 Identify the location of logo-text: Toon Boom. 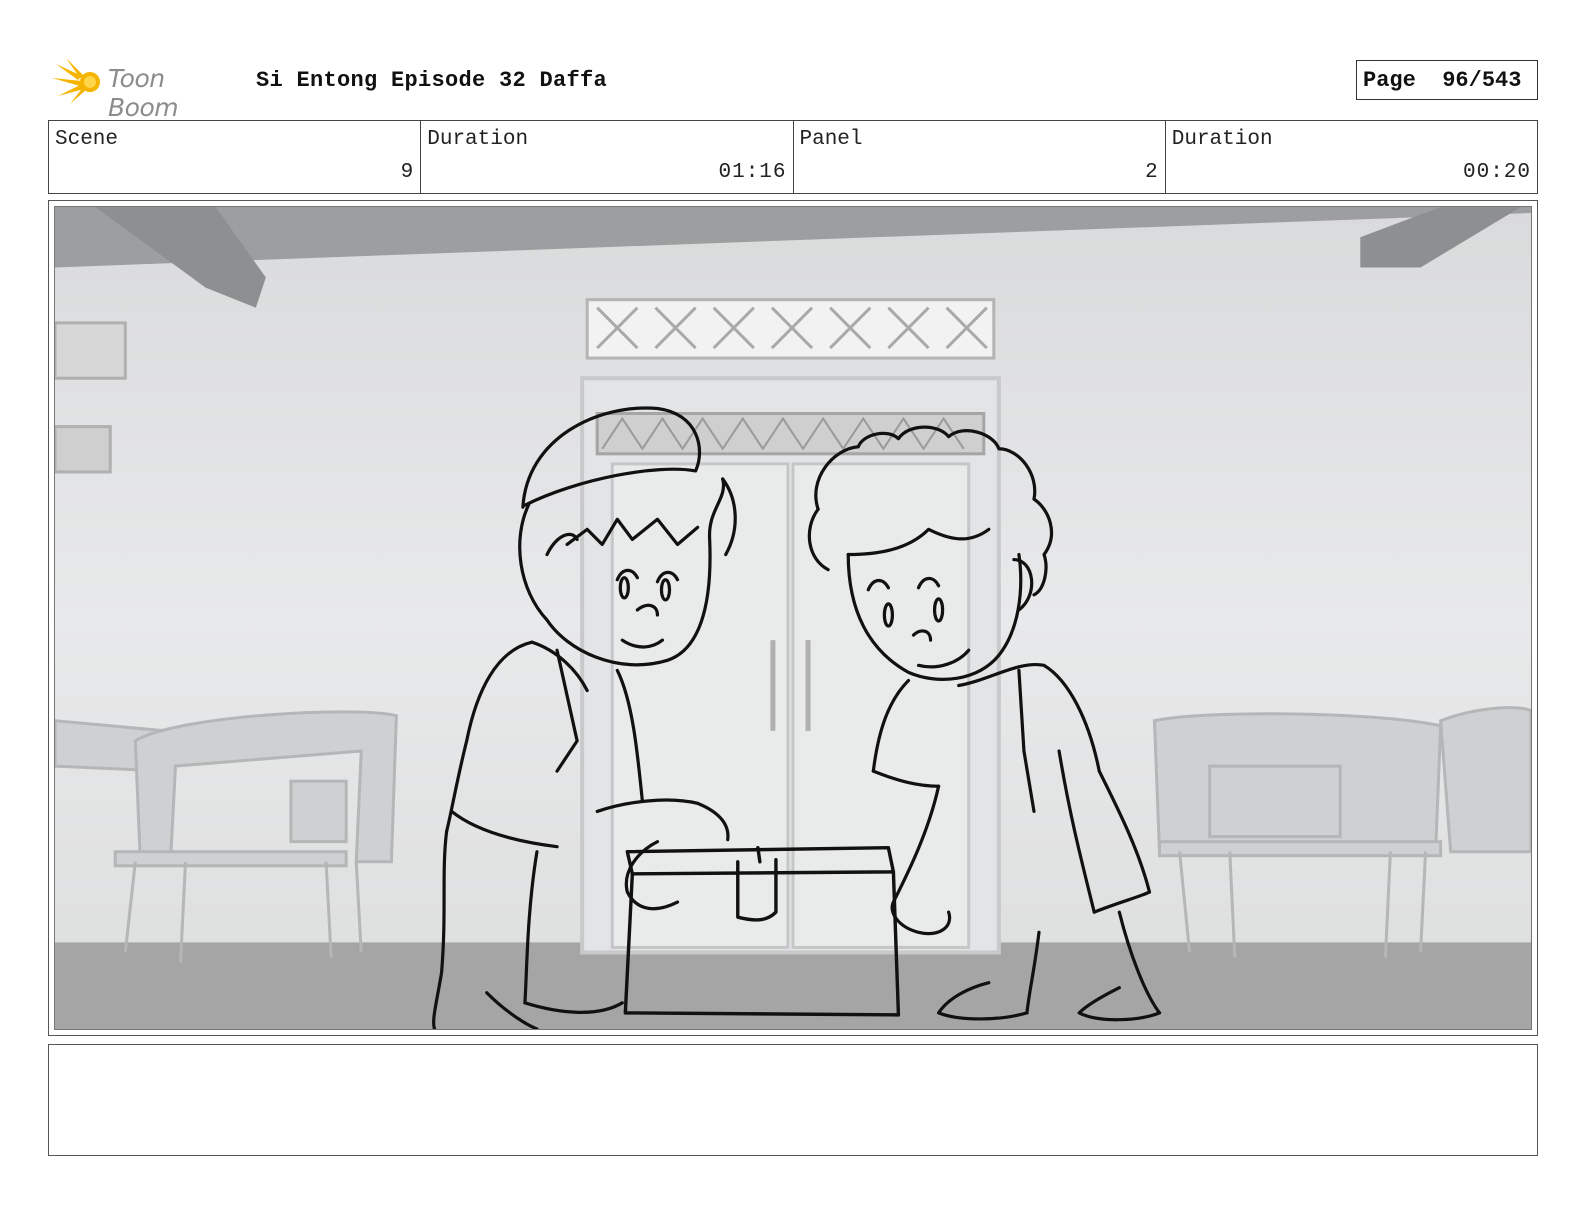
(143, 93).